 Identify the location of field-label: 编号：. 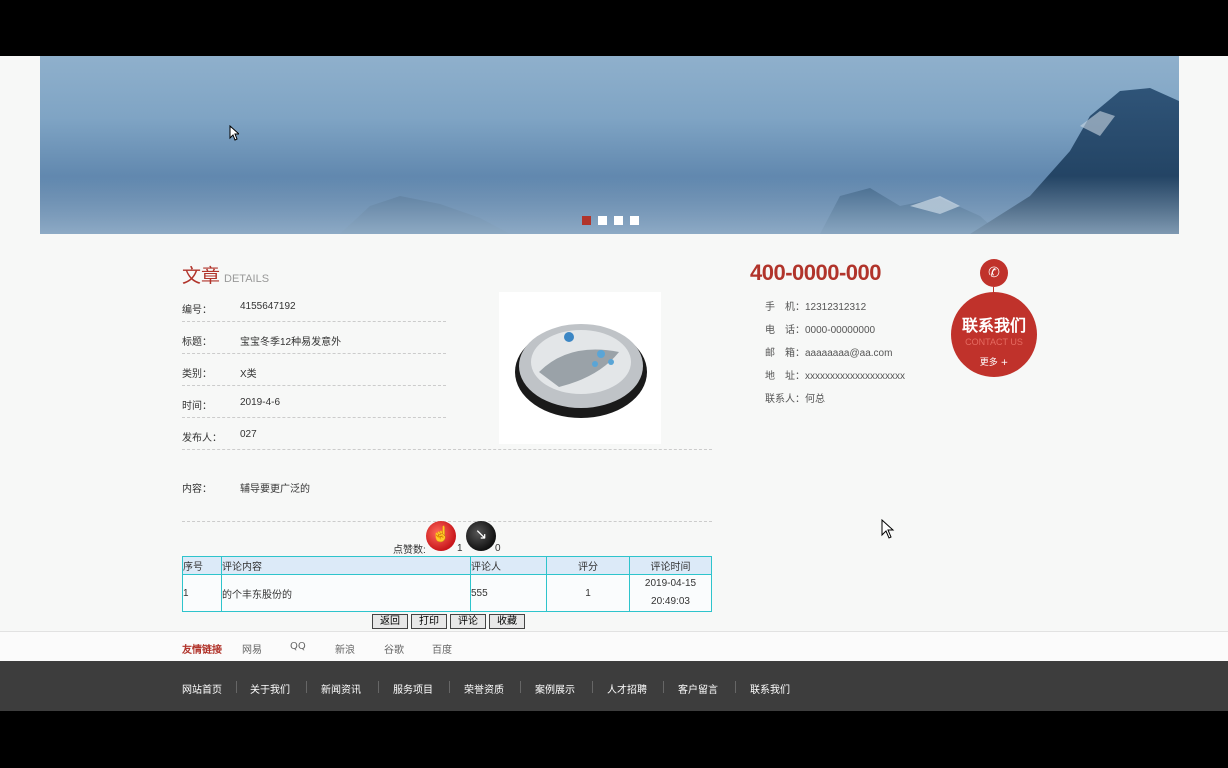
(197, 310).